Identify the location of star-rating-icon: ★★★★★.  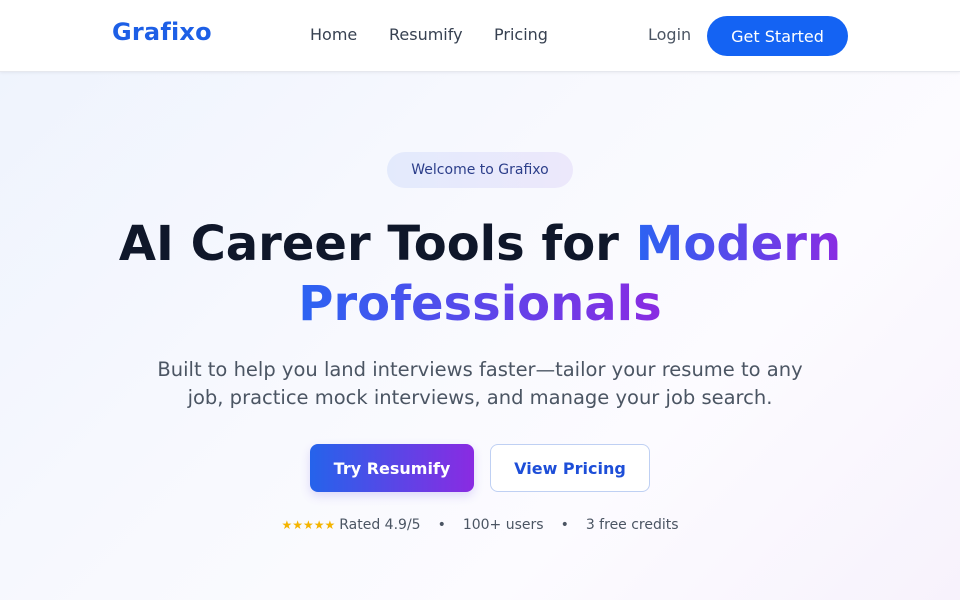
(308, 525).